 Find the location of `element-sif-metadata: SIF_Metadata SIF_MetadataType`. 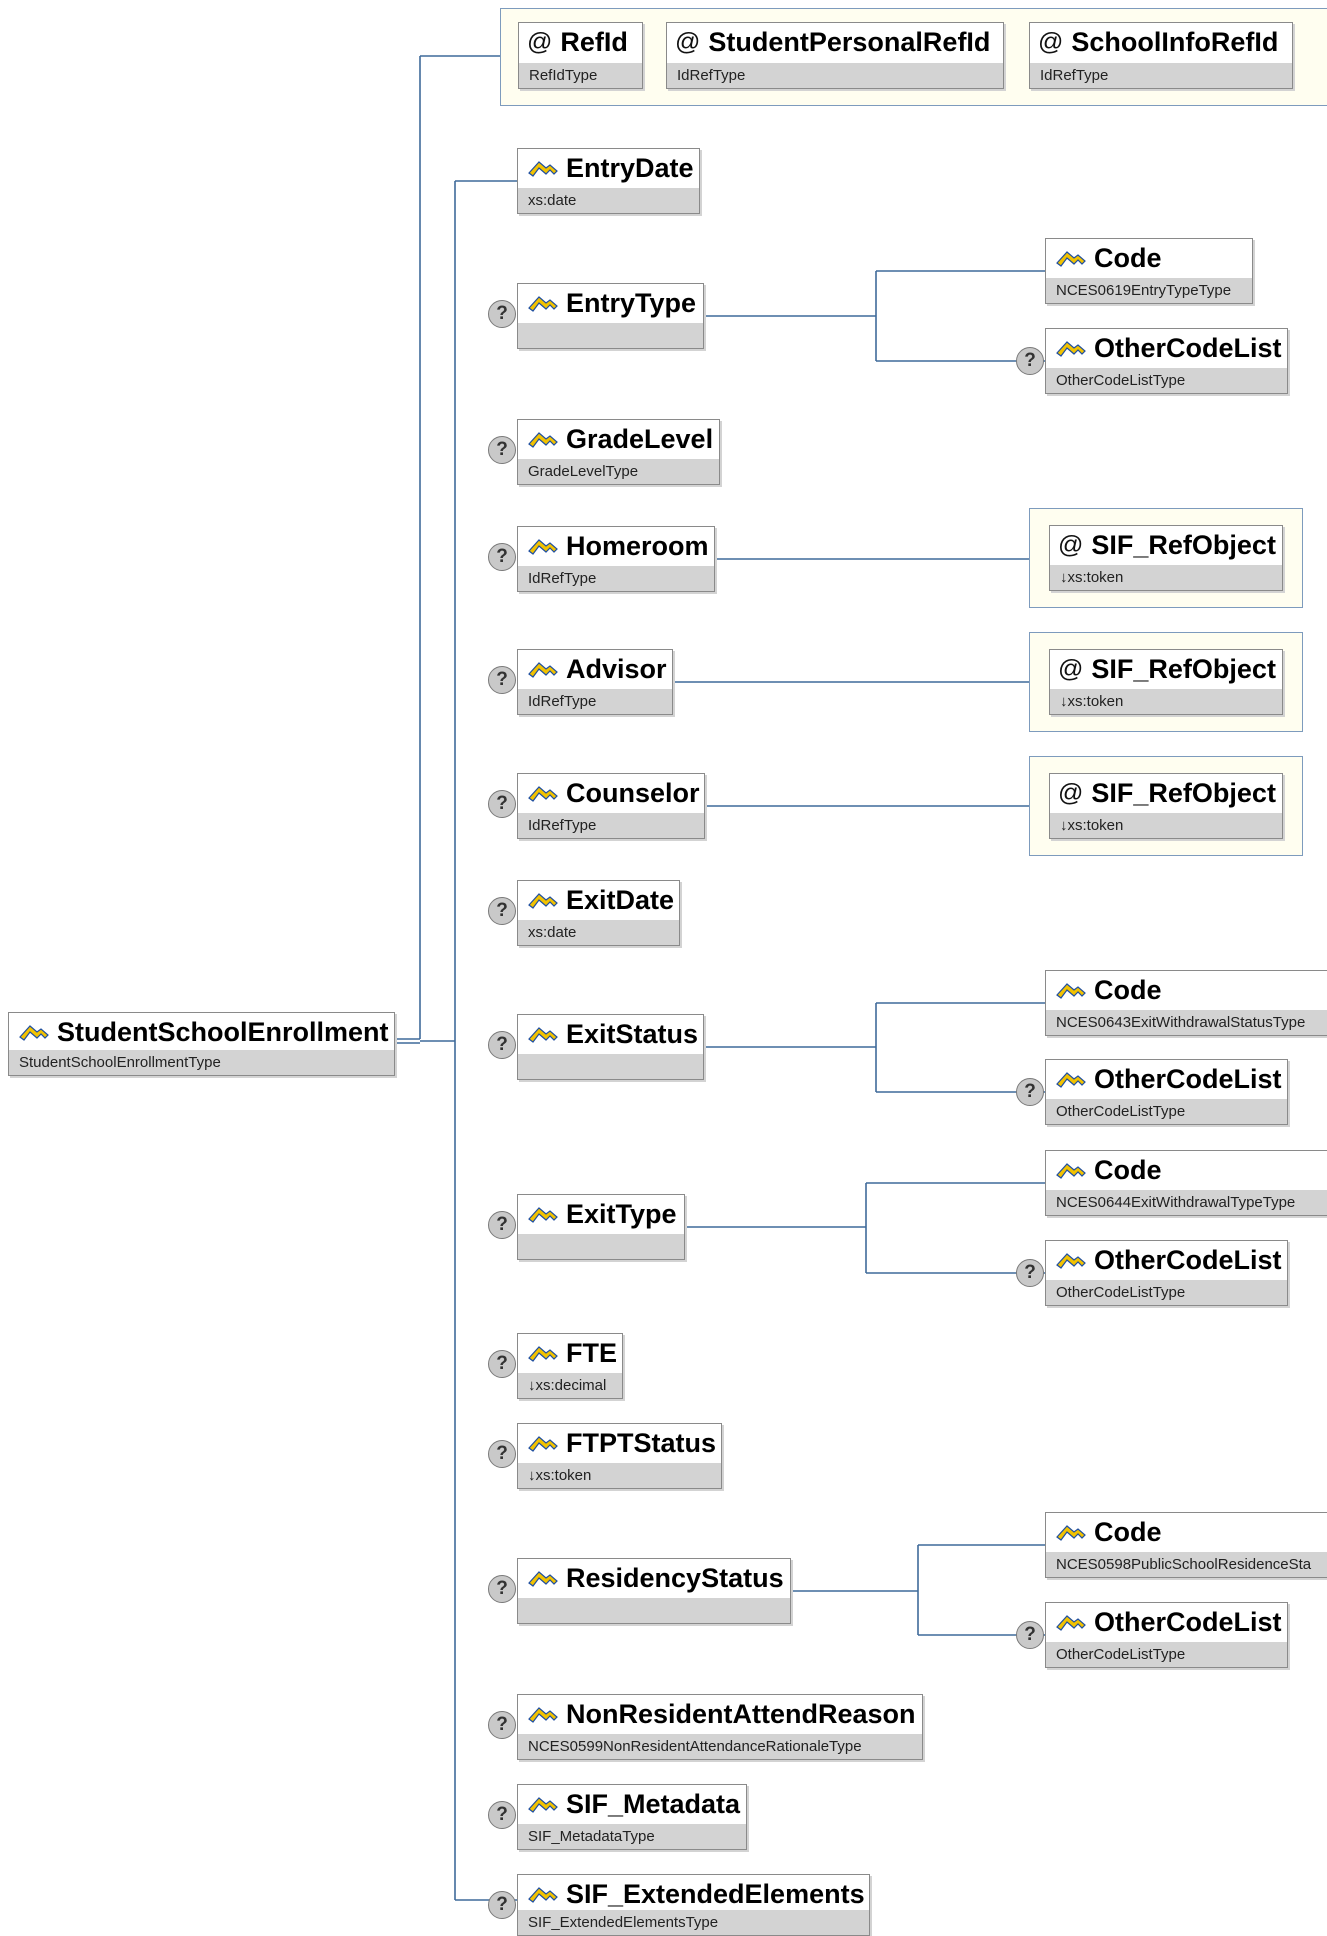

element-sif-metadata: SIF_Metadata SIF_MetadataType is located at coordinates (632, 1817).